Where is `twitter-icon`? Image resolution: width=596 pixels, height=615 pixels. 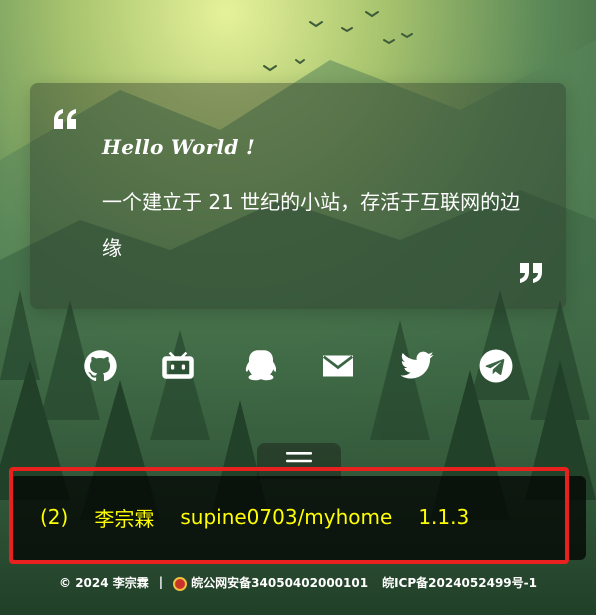 twitter-icon is located at coordinates (417, 365).